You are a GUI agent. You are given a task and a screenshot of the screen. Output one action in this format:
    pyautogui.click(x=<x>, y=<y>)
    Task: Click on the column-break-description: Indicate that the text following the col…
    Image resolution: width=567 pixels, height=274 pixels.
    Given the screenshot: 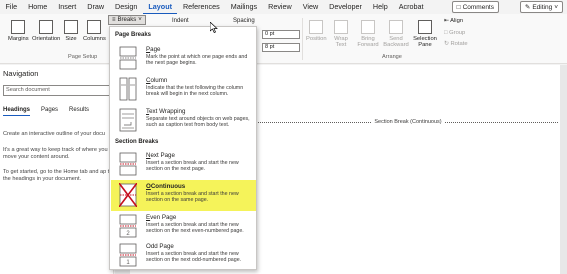 What is the action you would take?
    pyautogui.click(x=195, y=91)
    